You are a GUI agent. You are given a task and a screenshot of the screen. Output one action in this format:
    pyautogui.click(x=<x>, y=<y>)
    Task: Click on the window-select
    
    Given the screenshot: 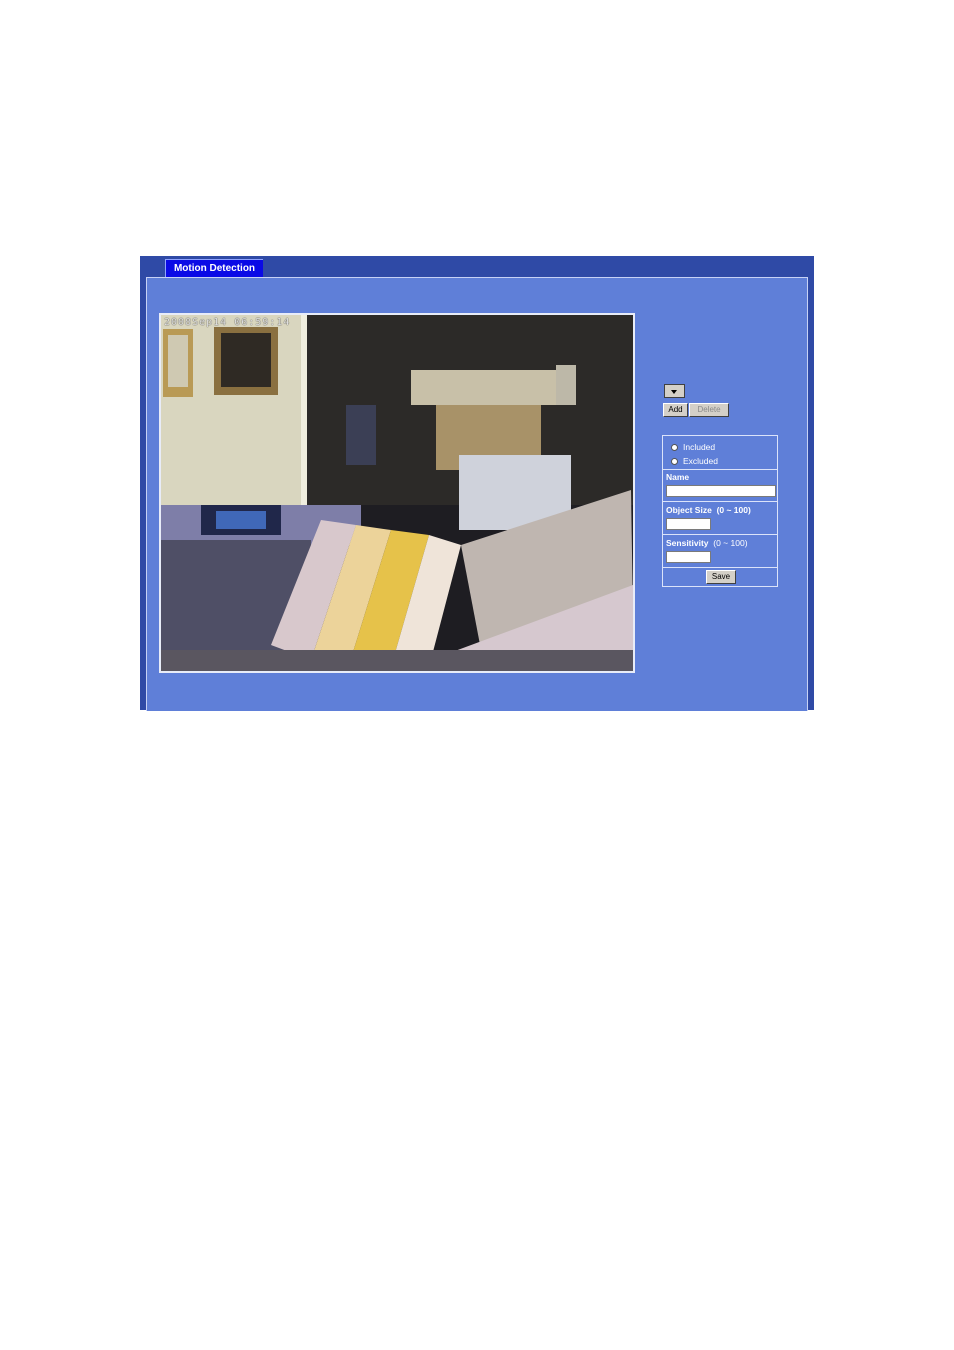 What is the action you would take?
    pyautogui.click(x=674, y=391)
    